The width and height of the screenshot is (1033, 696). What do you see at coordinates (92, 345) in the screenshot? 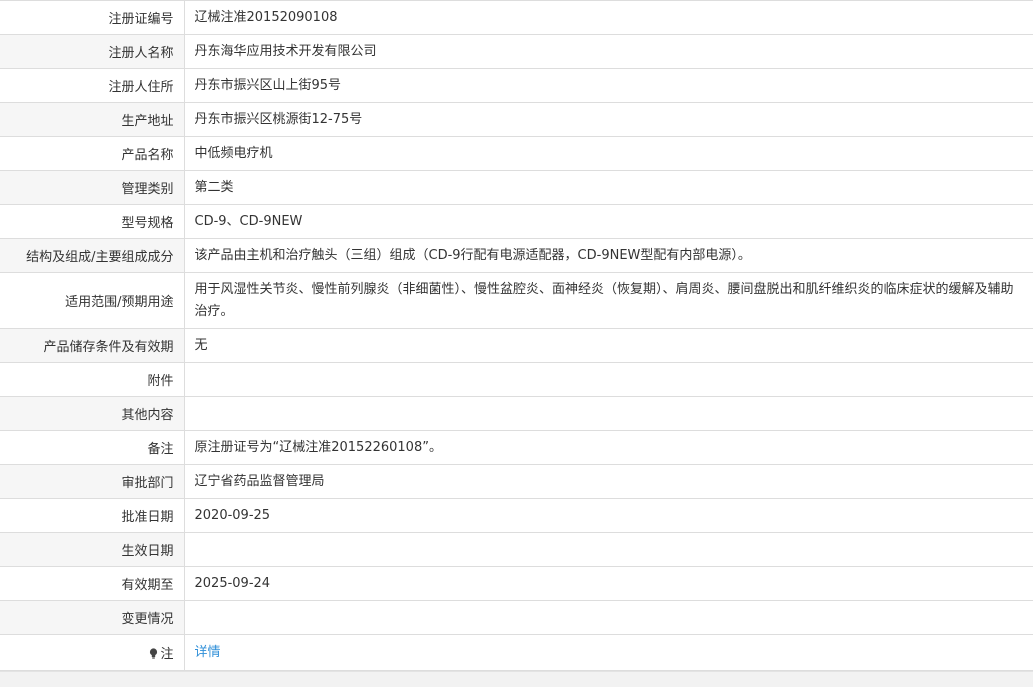
I see `field-label: 产品储存条件及有效期` at bounding box center [92, 345].